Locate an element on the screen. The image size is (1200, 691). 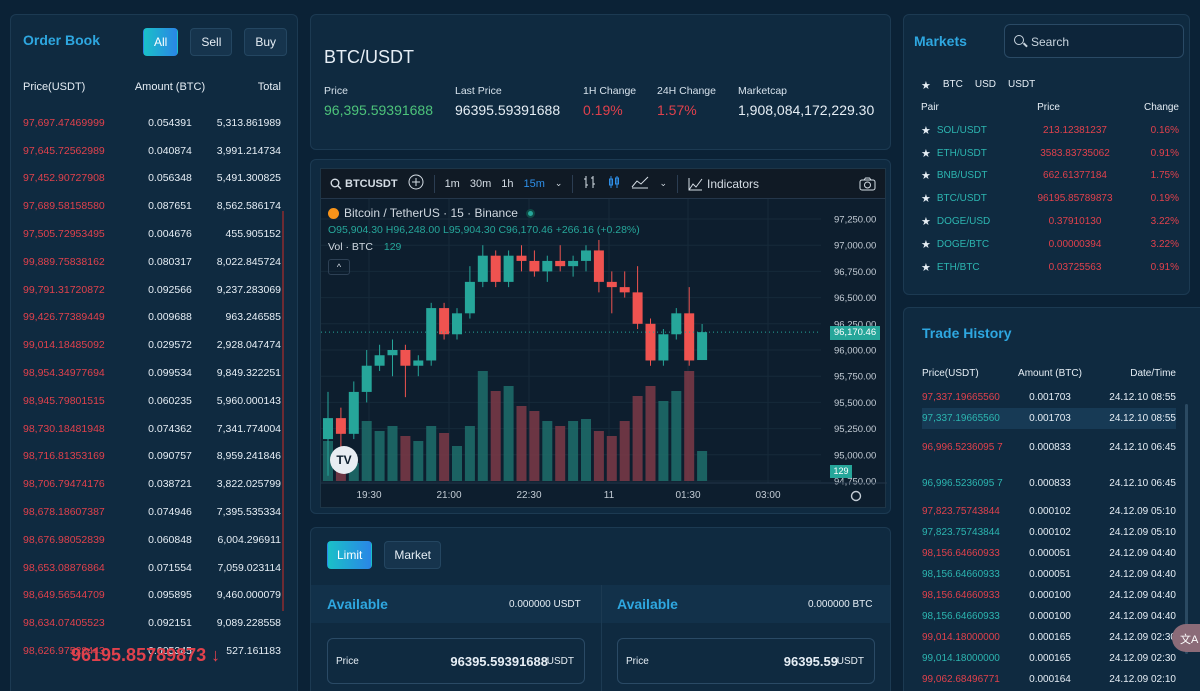
candle-type-icon is located at coordinates (614, 183).